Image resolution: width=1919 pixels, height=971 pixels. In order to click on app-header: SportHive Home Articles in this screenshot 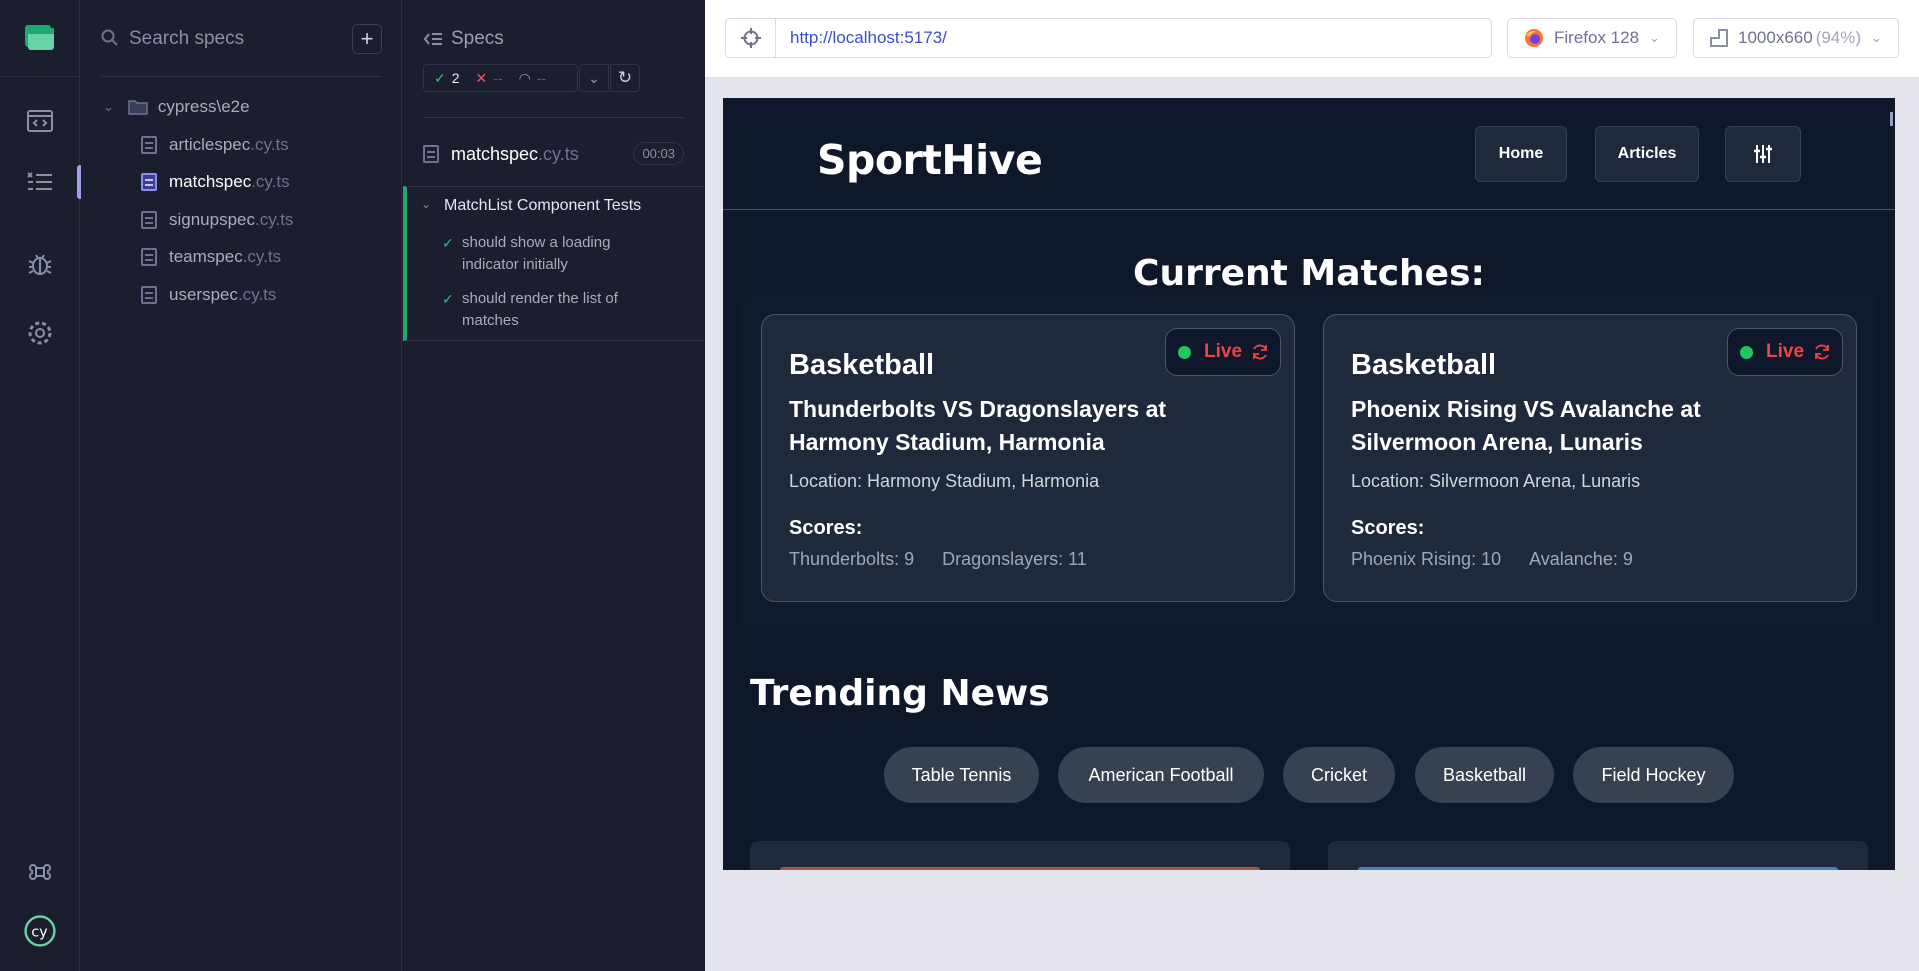, I will do `click(1309, 154)`.